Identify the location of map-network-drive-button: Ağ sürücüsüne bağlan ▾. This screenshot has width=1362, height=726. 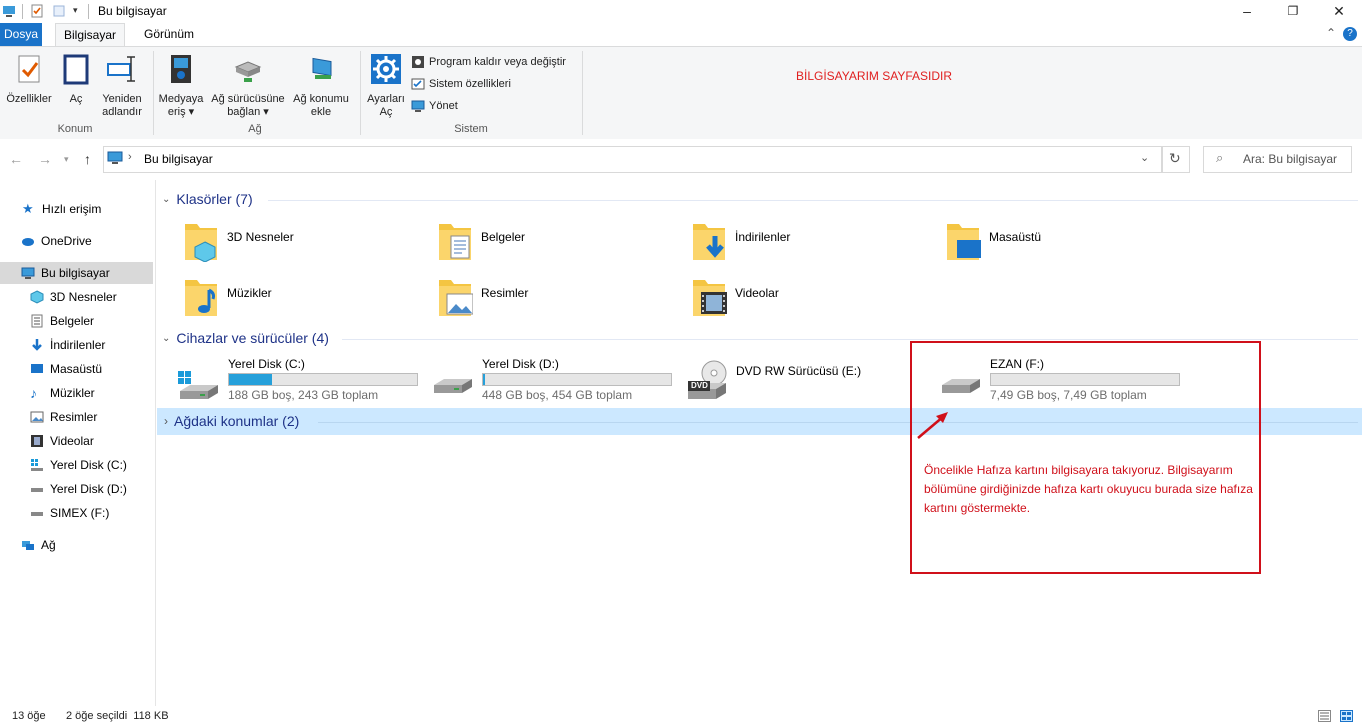
(248, 86).